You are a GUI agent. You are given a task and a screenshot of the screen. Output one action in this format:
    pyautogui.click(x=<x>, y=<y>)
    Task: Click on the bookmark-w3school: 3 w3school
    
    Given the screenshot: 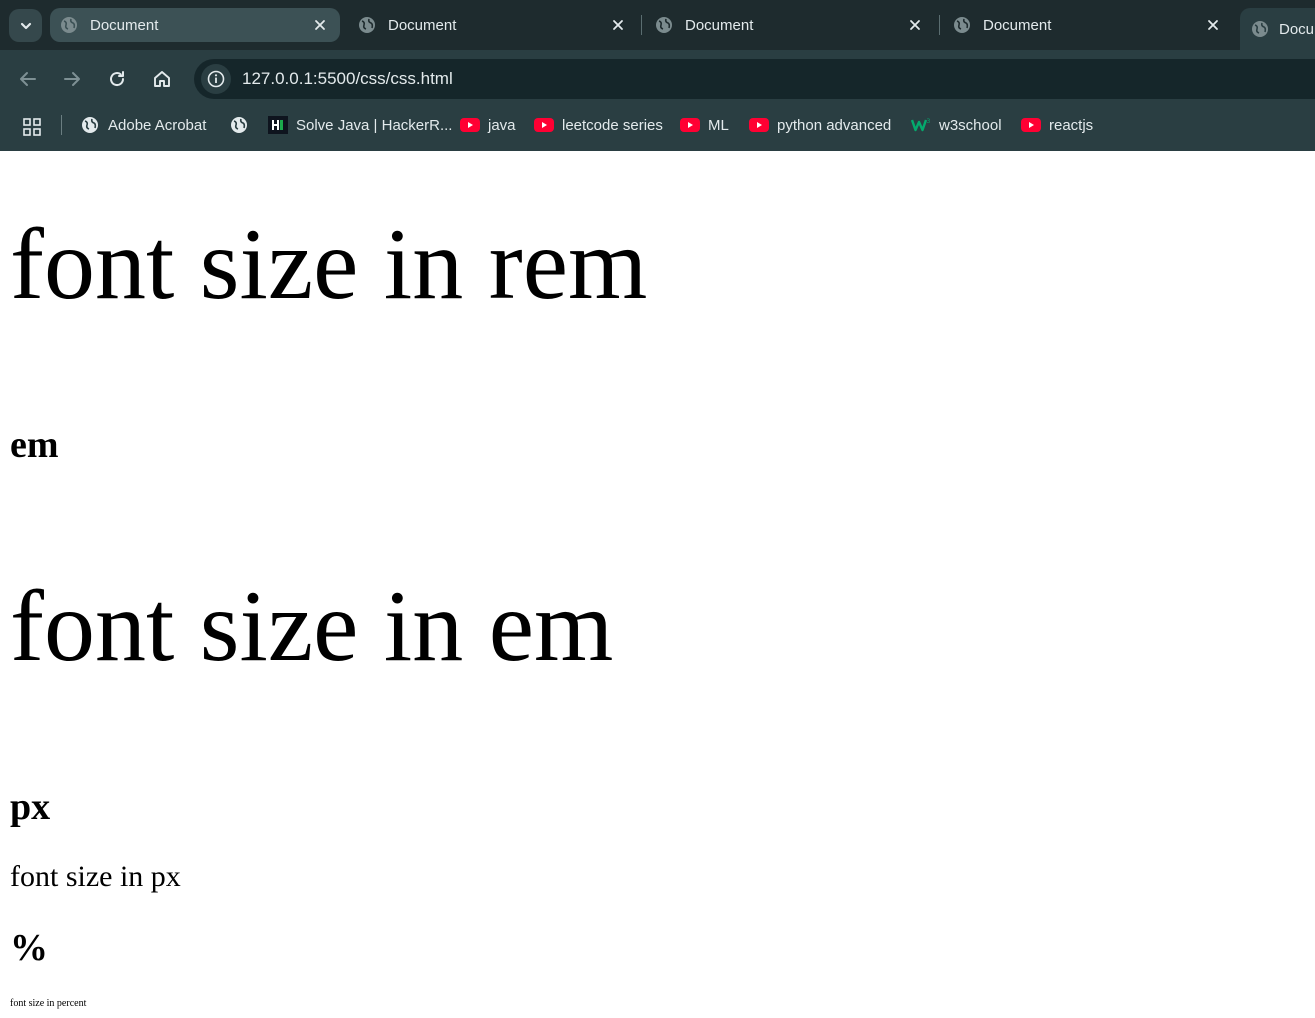 What is the action you would take?
    pyautogui.click(x=956, y=125)
    